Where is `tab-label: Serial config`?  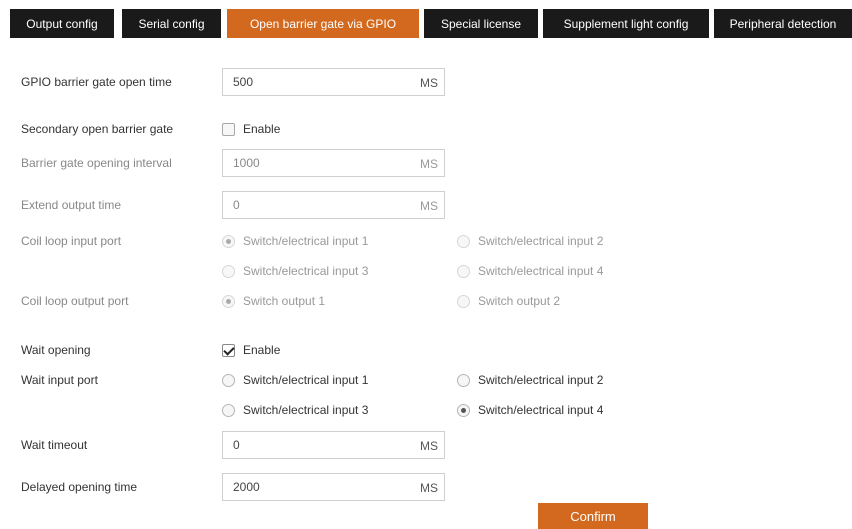
tab-label: Serial config is located at coordinates (171, 23).